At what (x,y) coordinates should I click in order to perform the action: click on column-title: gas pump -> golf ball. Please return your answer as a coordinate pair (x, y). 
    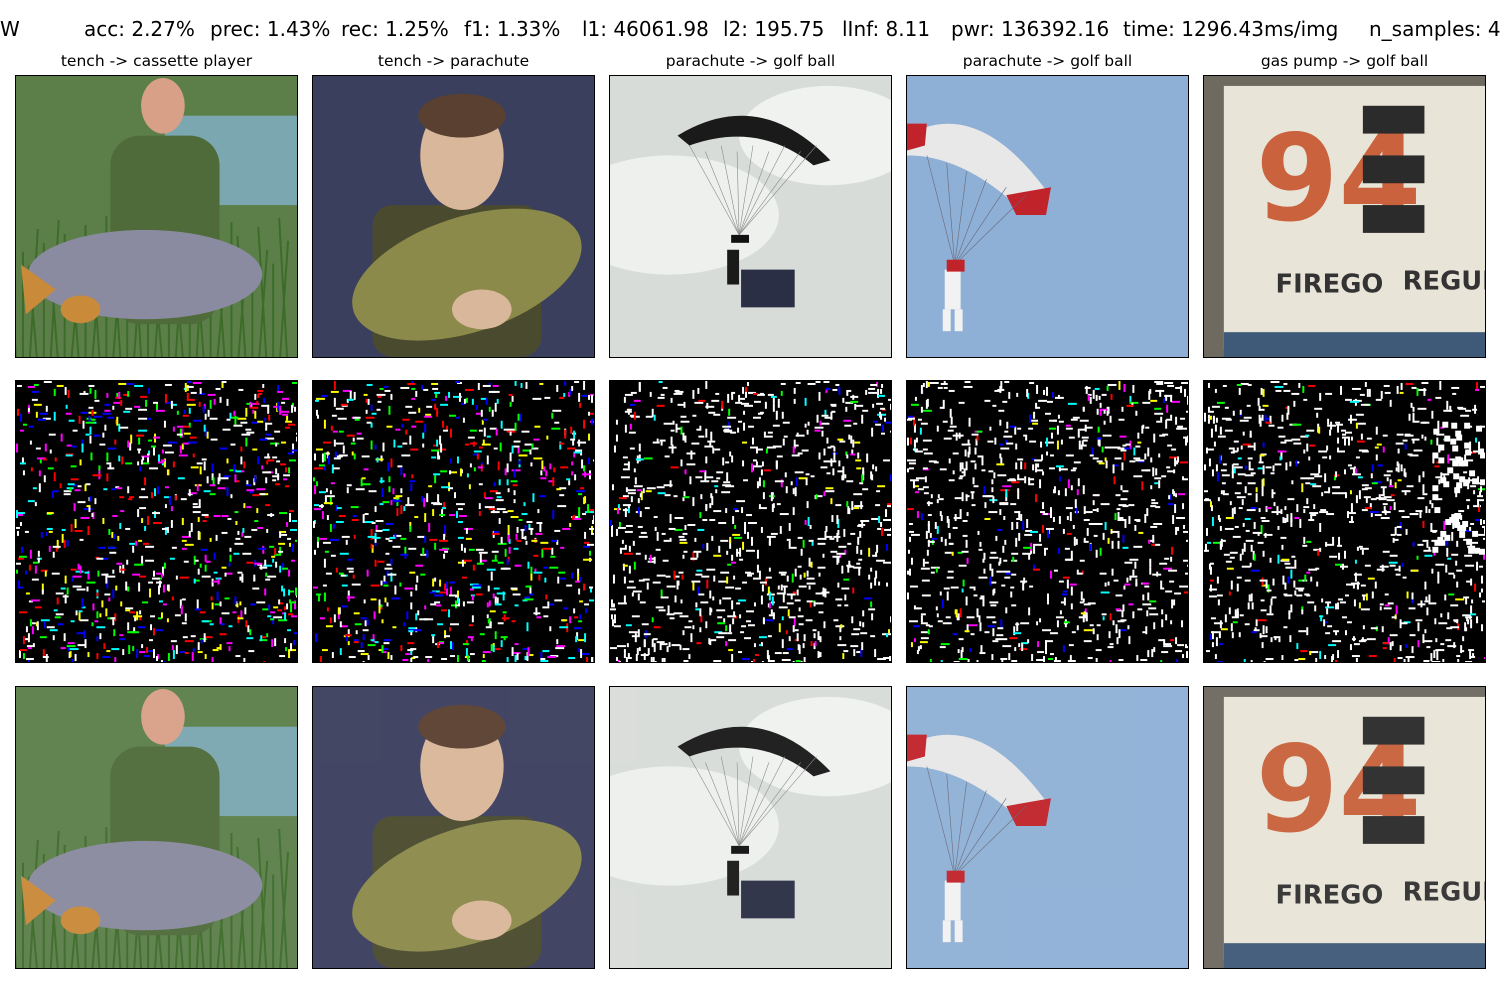
    Looking at the image, I should click on (1344, 61).